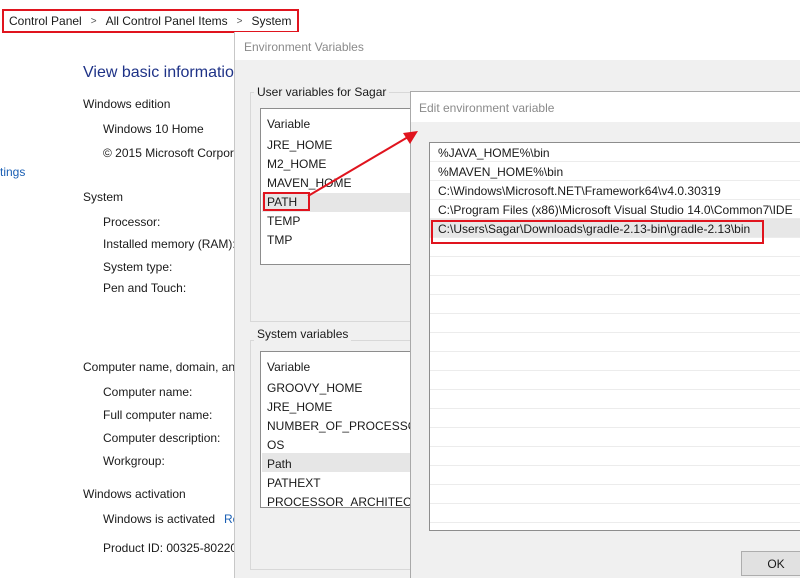 Image resolution: width=800 pixels, height=578 pixels. I want to click on page-title: View basic informatio, so click(158, 72).